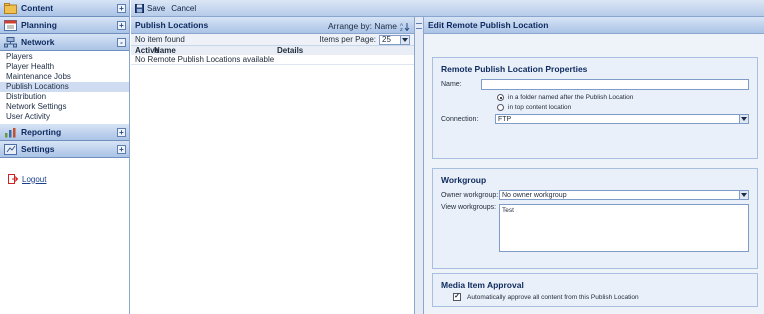 Image resolution: width=764 pixels, height=314 pixels. I want to click on connection-value: FTP, so click(505, 119).